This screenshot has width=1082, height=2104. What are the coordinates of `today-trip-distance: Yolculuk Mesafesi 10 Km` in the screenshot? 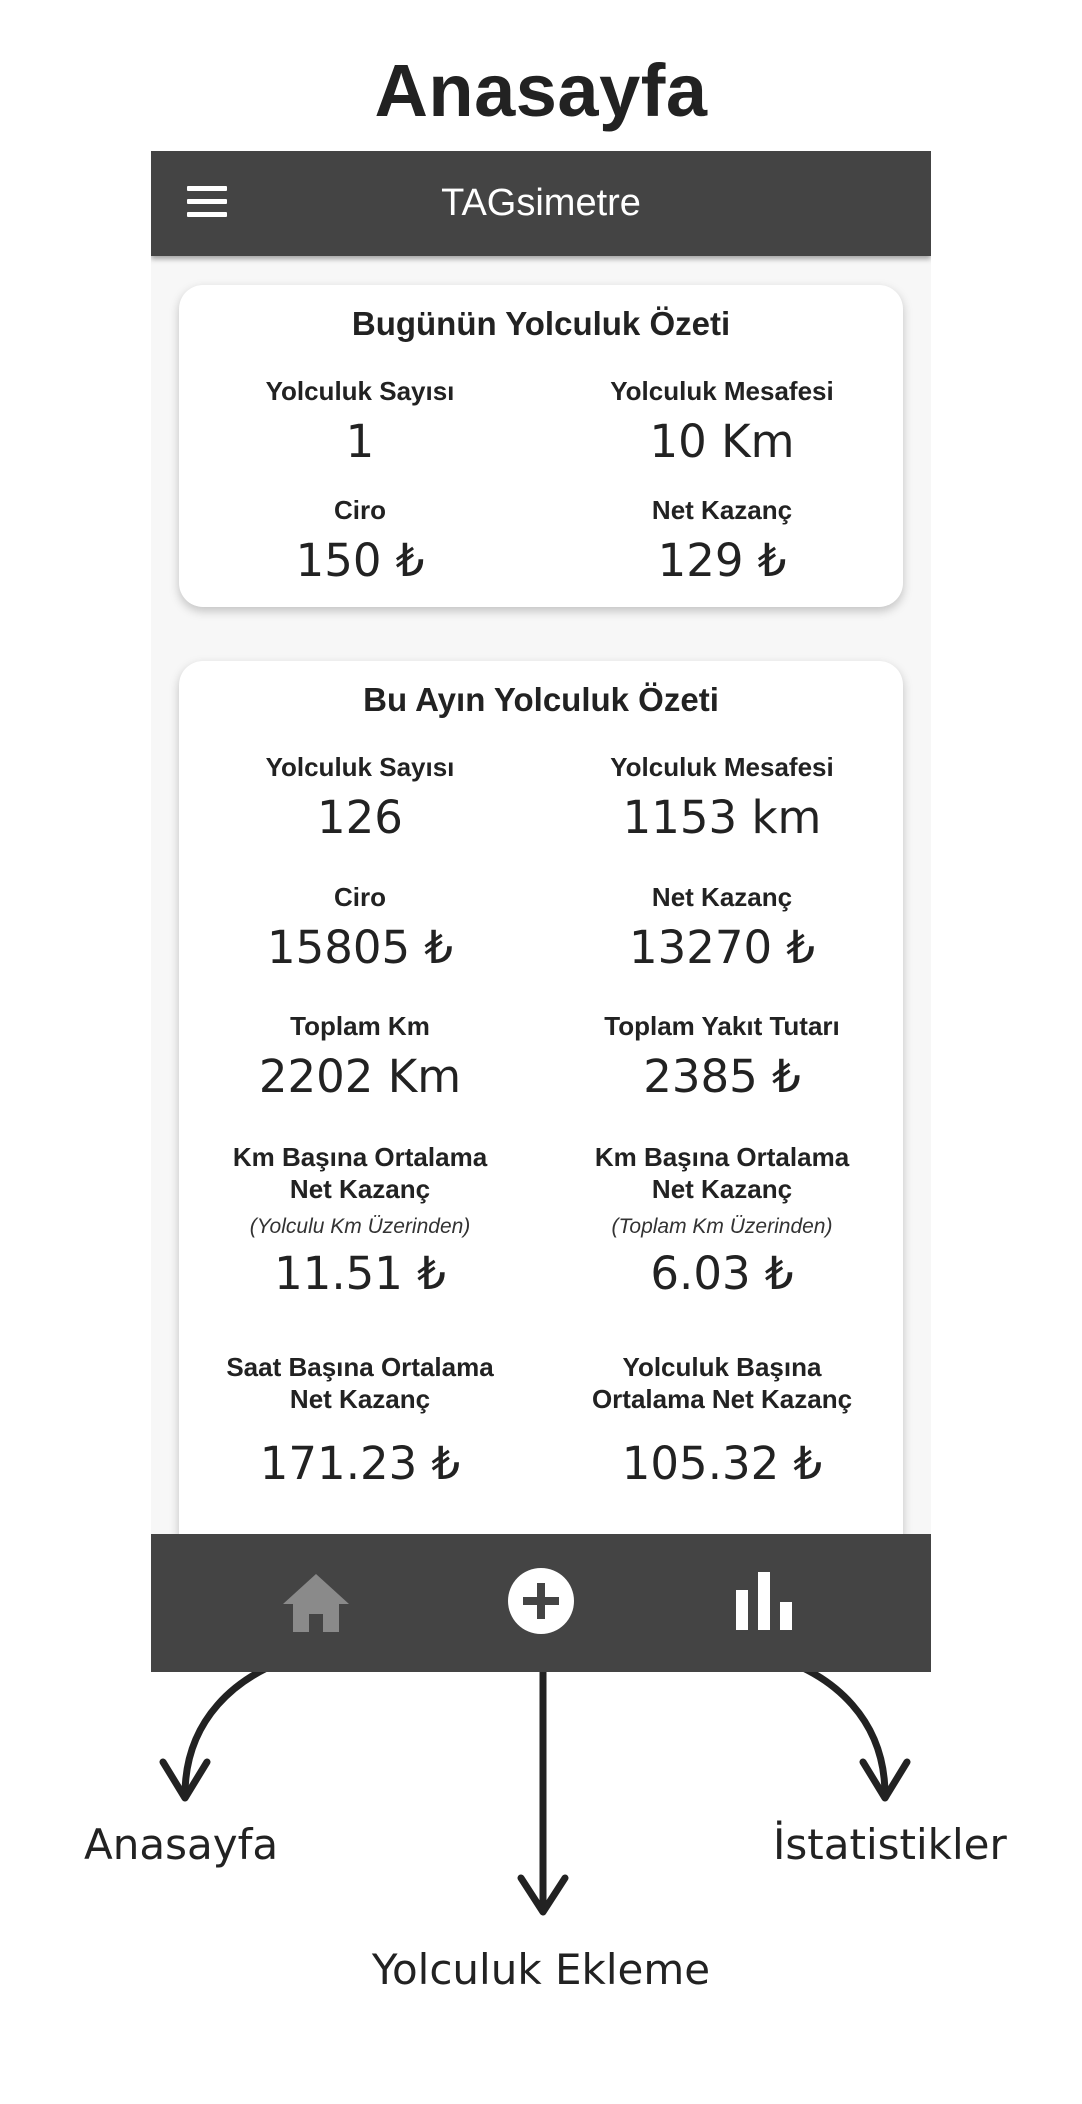 It's located at (722, 421).